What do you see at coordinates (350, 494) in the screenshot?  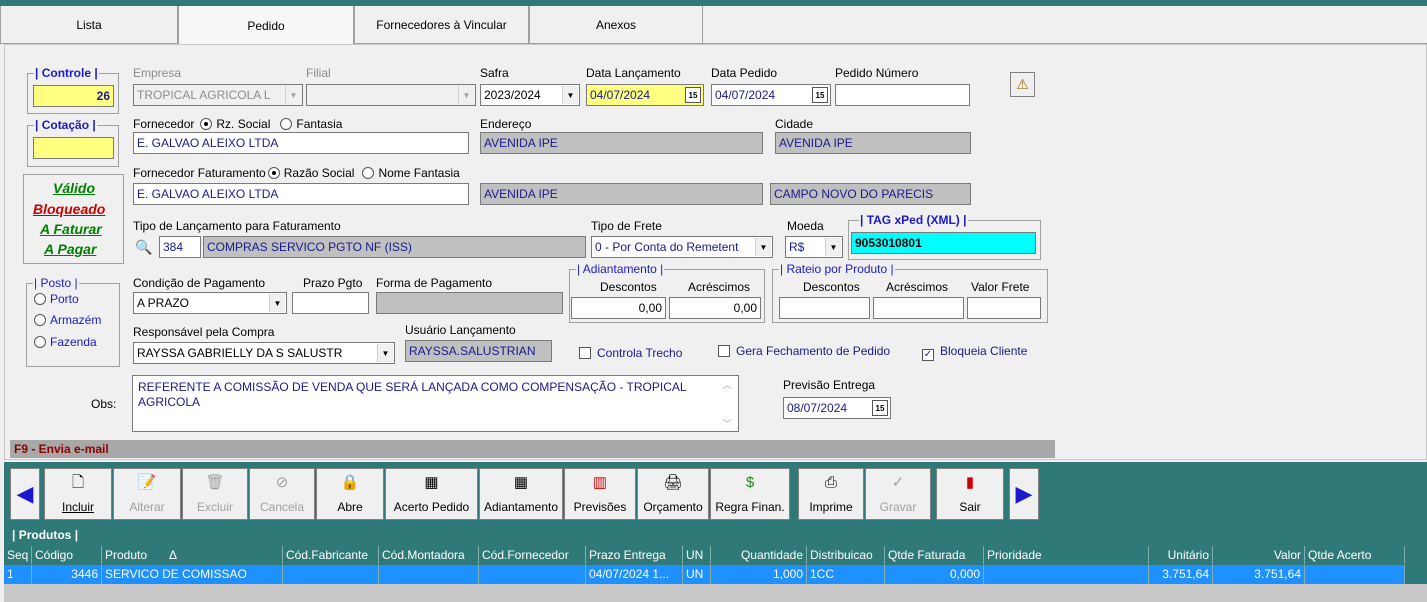 I see `abre-button: 🔒 Abre` at bounding box center [350, 494].